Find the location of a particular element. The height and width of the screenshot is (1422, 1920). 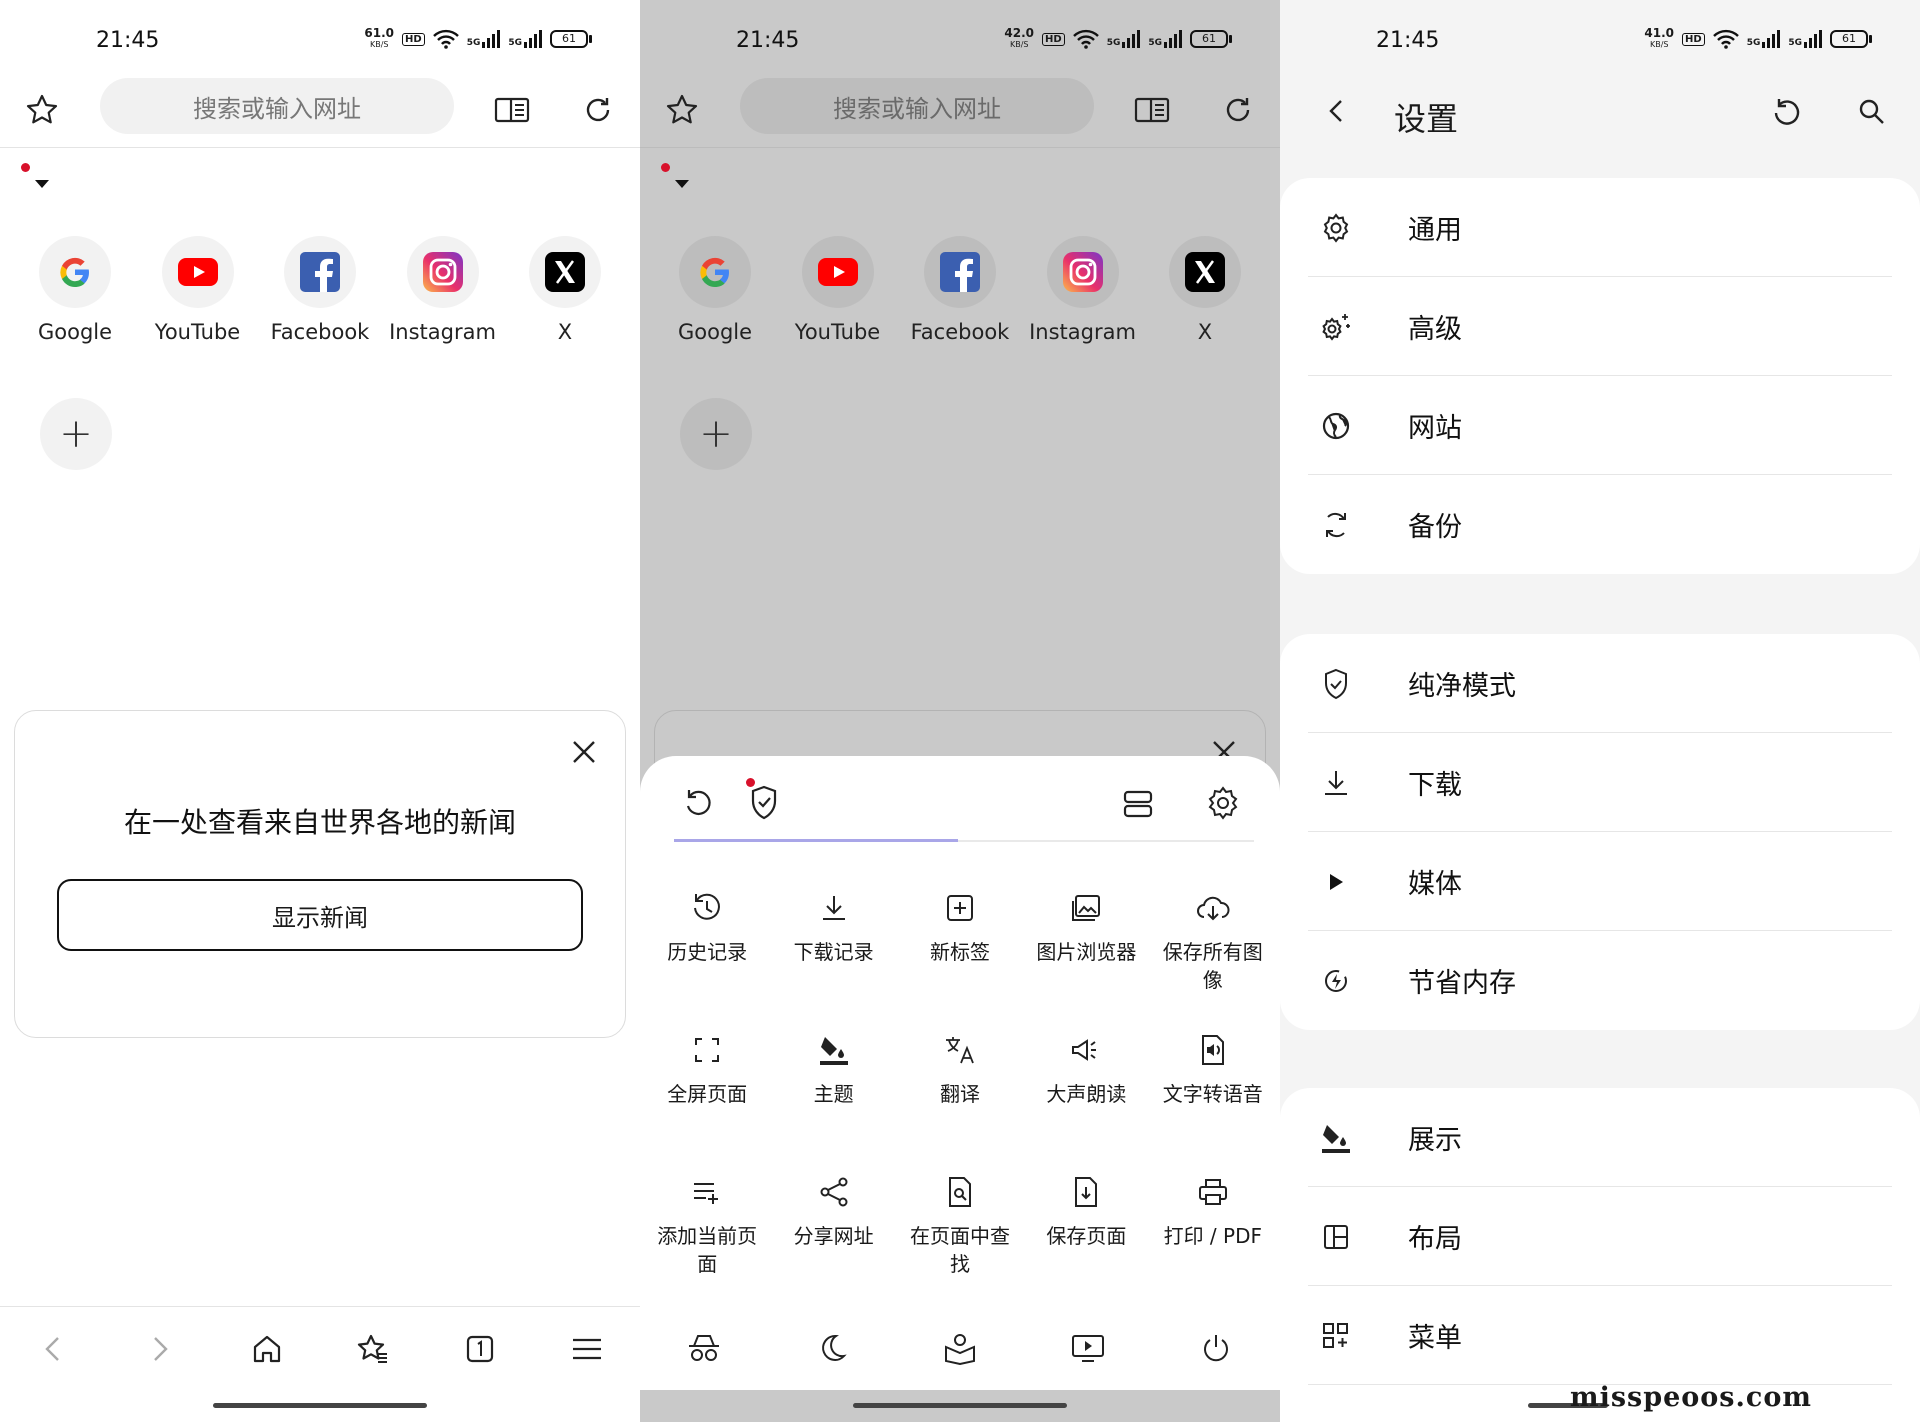

menu-item-save-page: 保存页面 is located at coordinates (1086, 1226).